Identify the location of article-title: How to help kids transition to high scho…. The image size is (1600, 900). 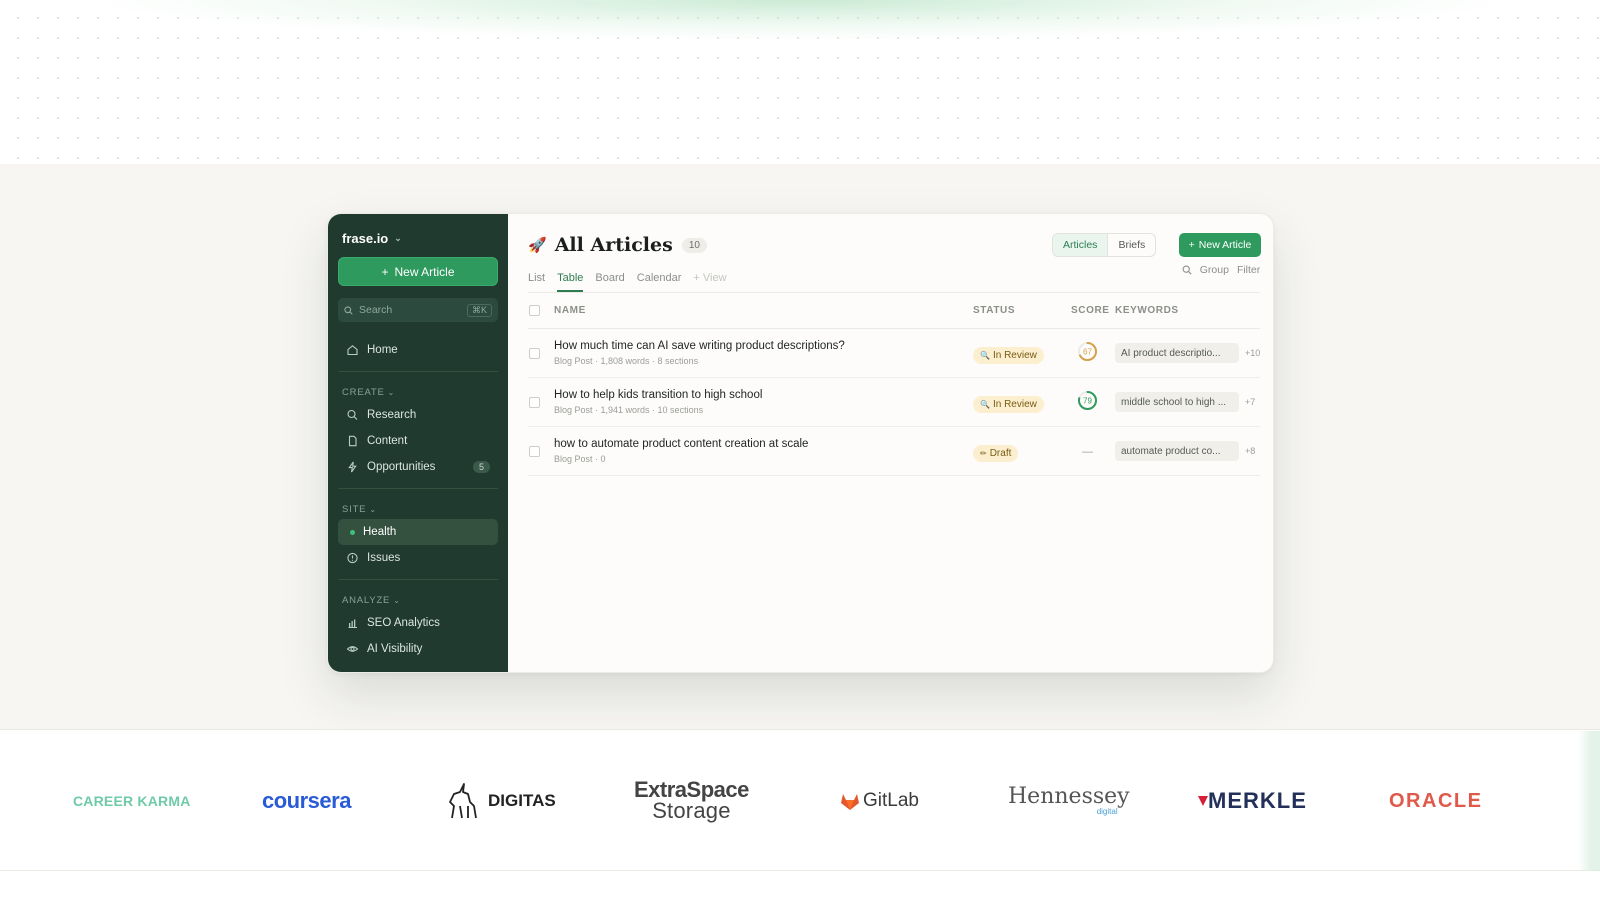
(763, 395).